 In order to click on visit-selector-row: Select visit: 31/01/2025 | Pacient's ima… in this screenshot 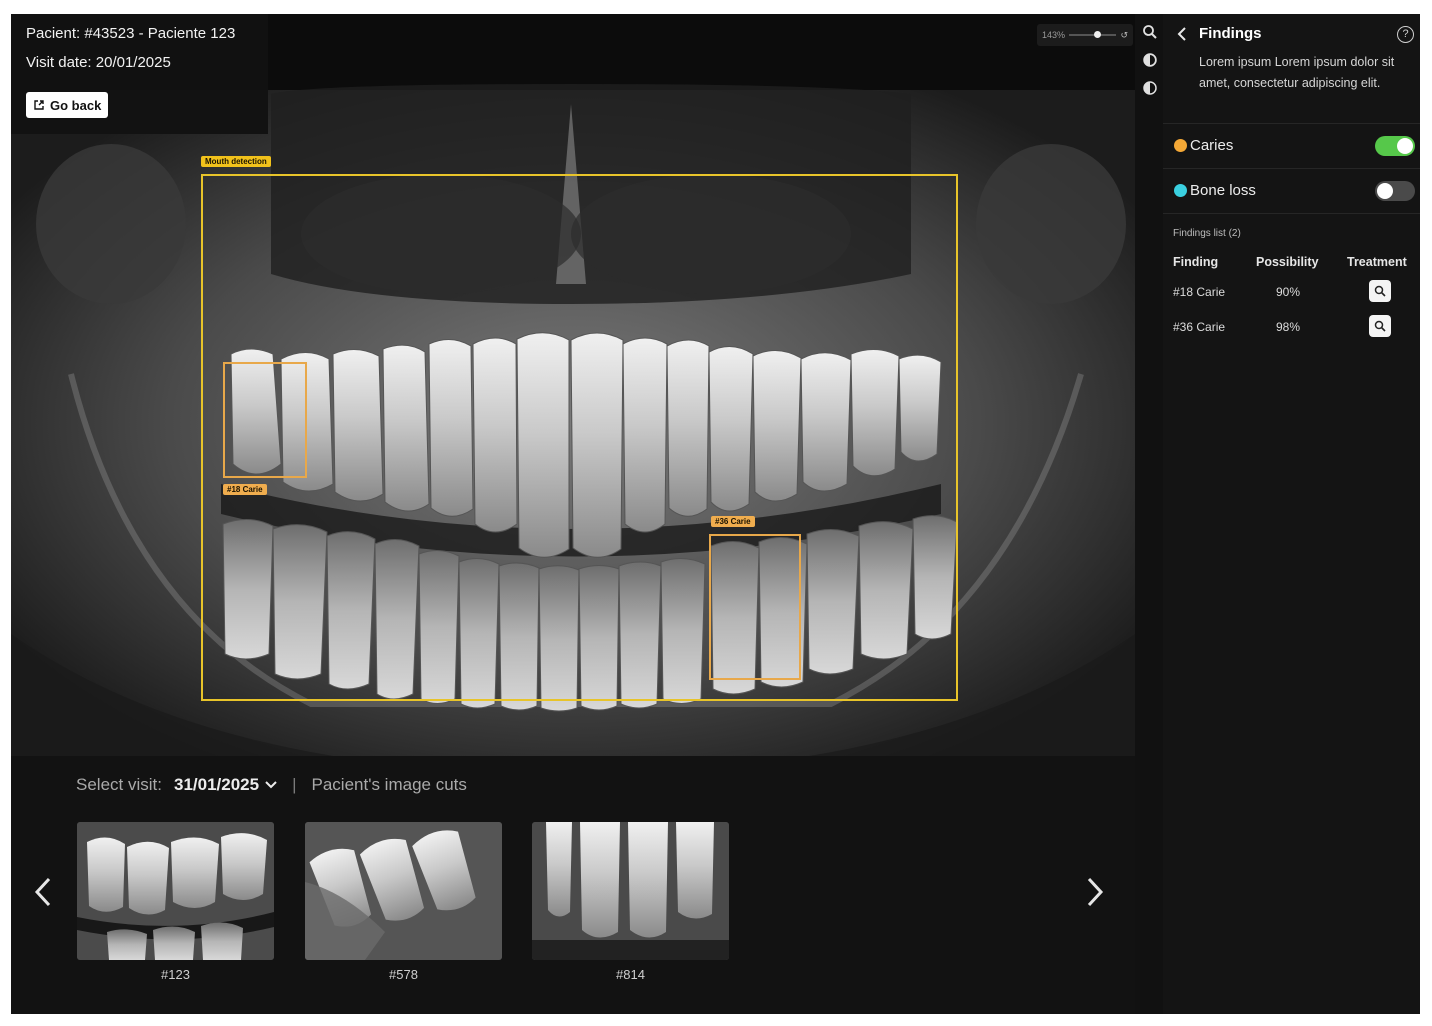, I will do `click(271, 785)`.